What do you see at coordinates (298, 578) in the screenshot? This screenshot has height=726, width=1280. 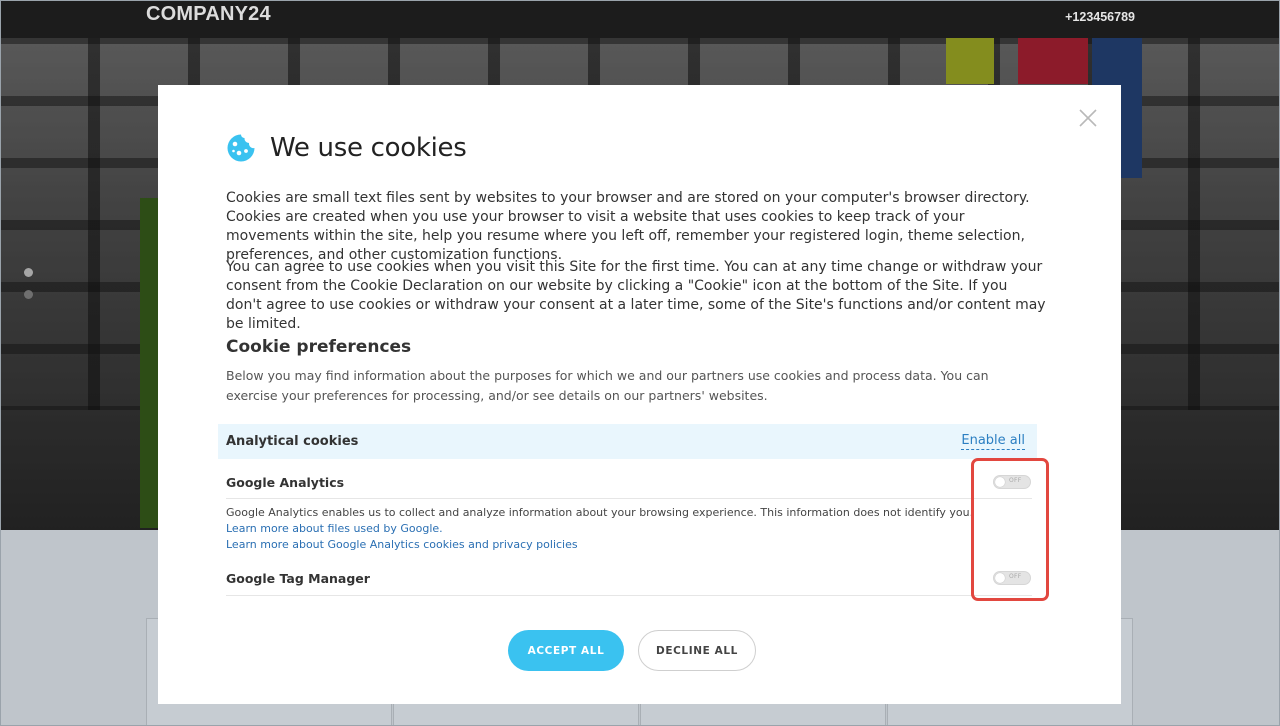 I see `google-tag-manager-title: Google Tag Manager` at bounding box center [298, 578].